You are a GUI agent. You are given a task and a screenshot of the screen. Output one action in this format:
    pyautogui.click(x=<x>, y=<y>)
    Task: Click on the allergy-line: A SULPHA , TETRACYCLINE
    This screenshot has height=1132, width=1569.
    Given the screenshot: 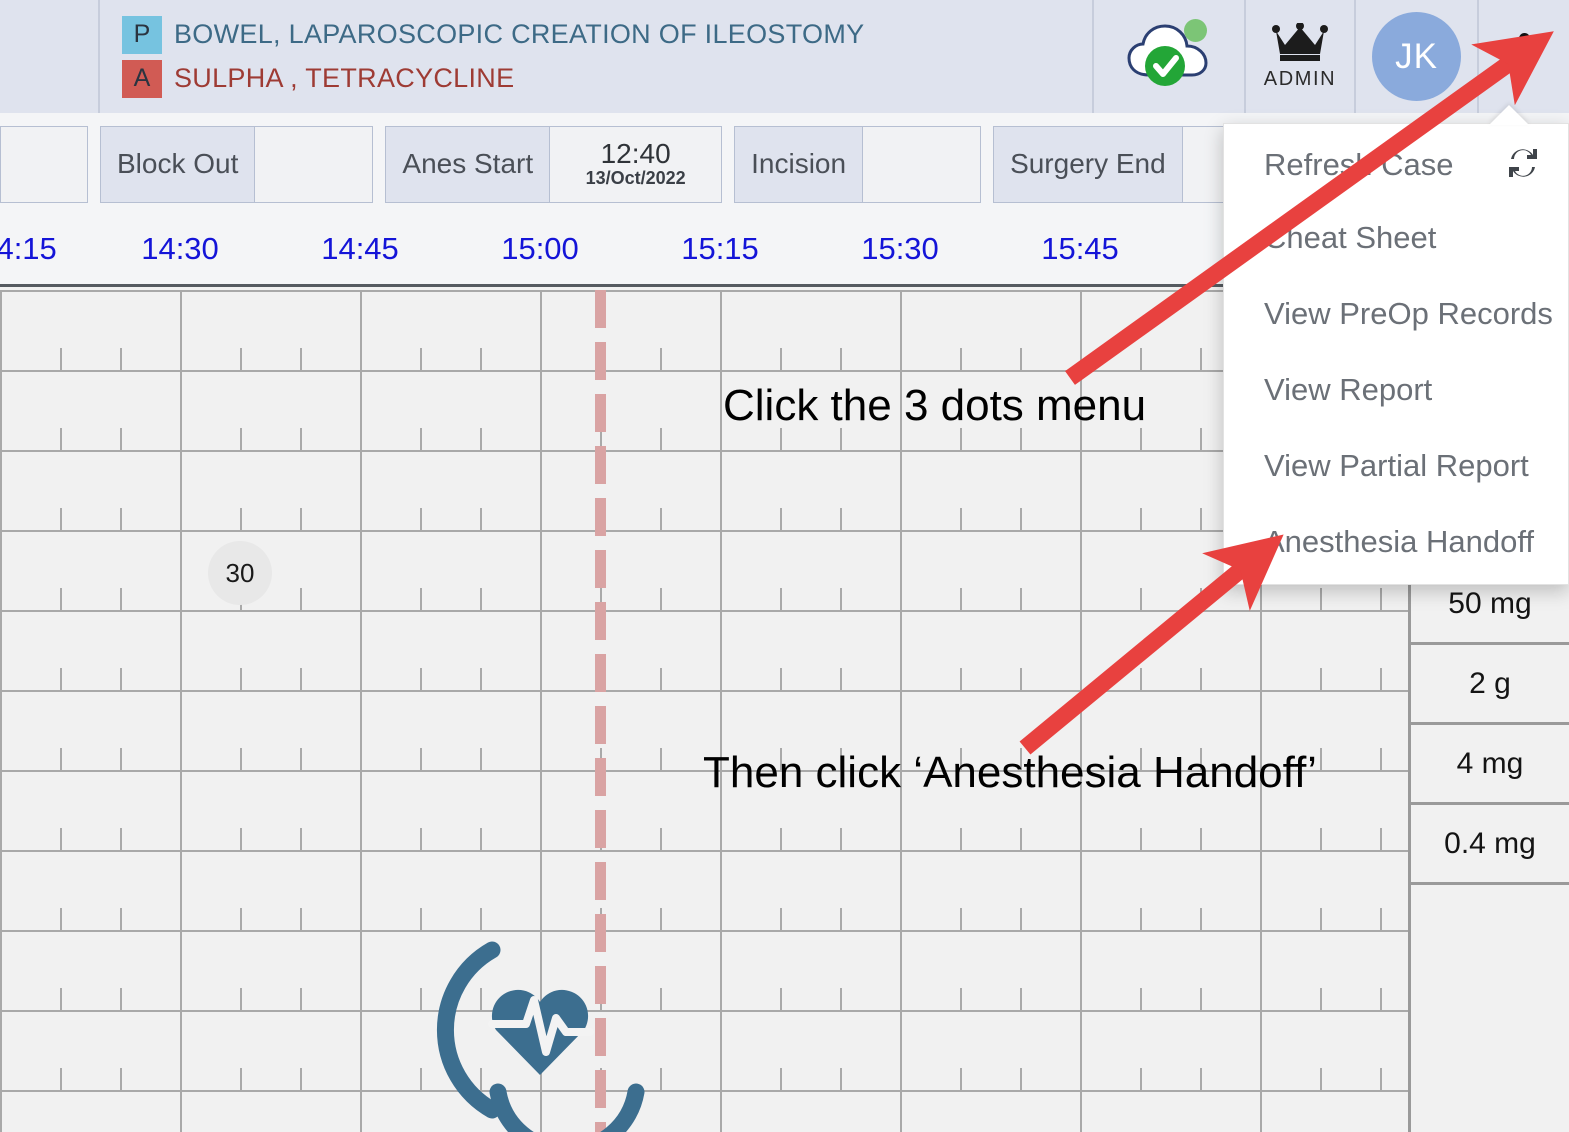 What is the action you would take?
    pyautogui.click(x=607, y=78)
    